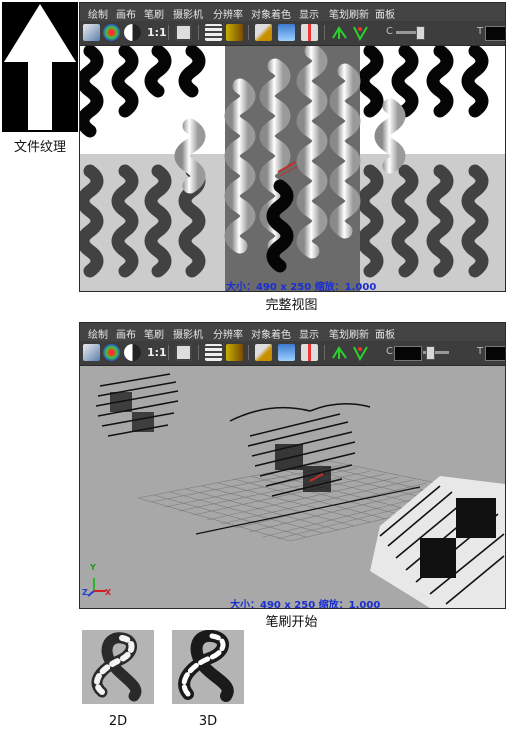 The image size is (506, 736). What do you see at coordinates (208, 721) in the screenshot?
I see `thumb-3d-caption: 3D` at bounding box center [208, 721].